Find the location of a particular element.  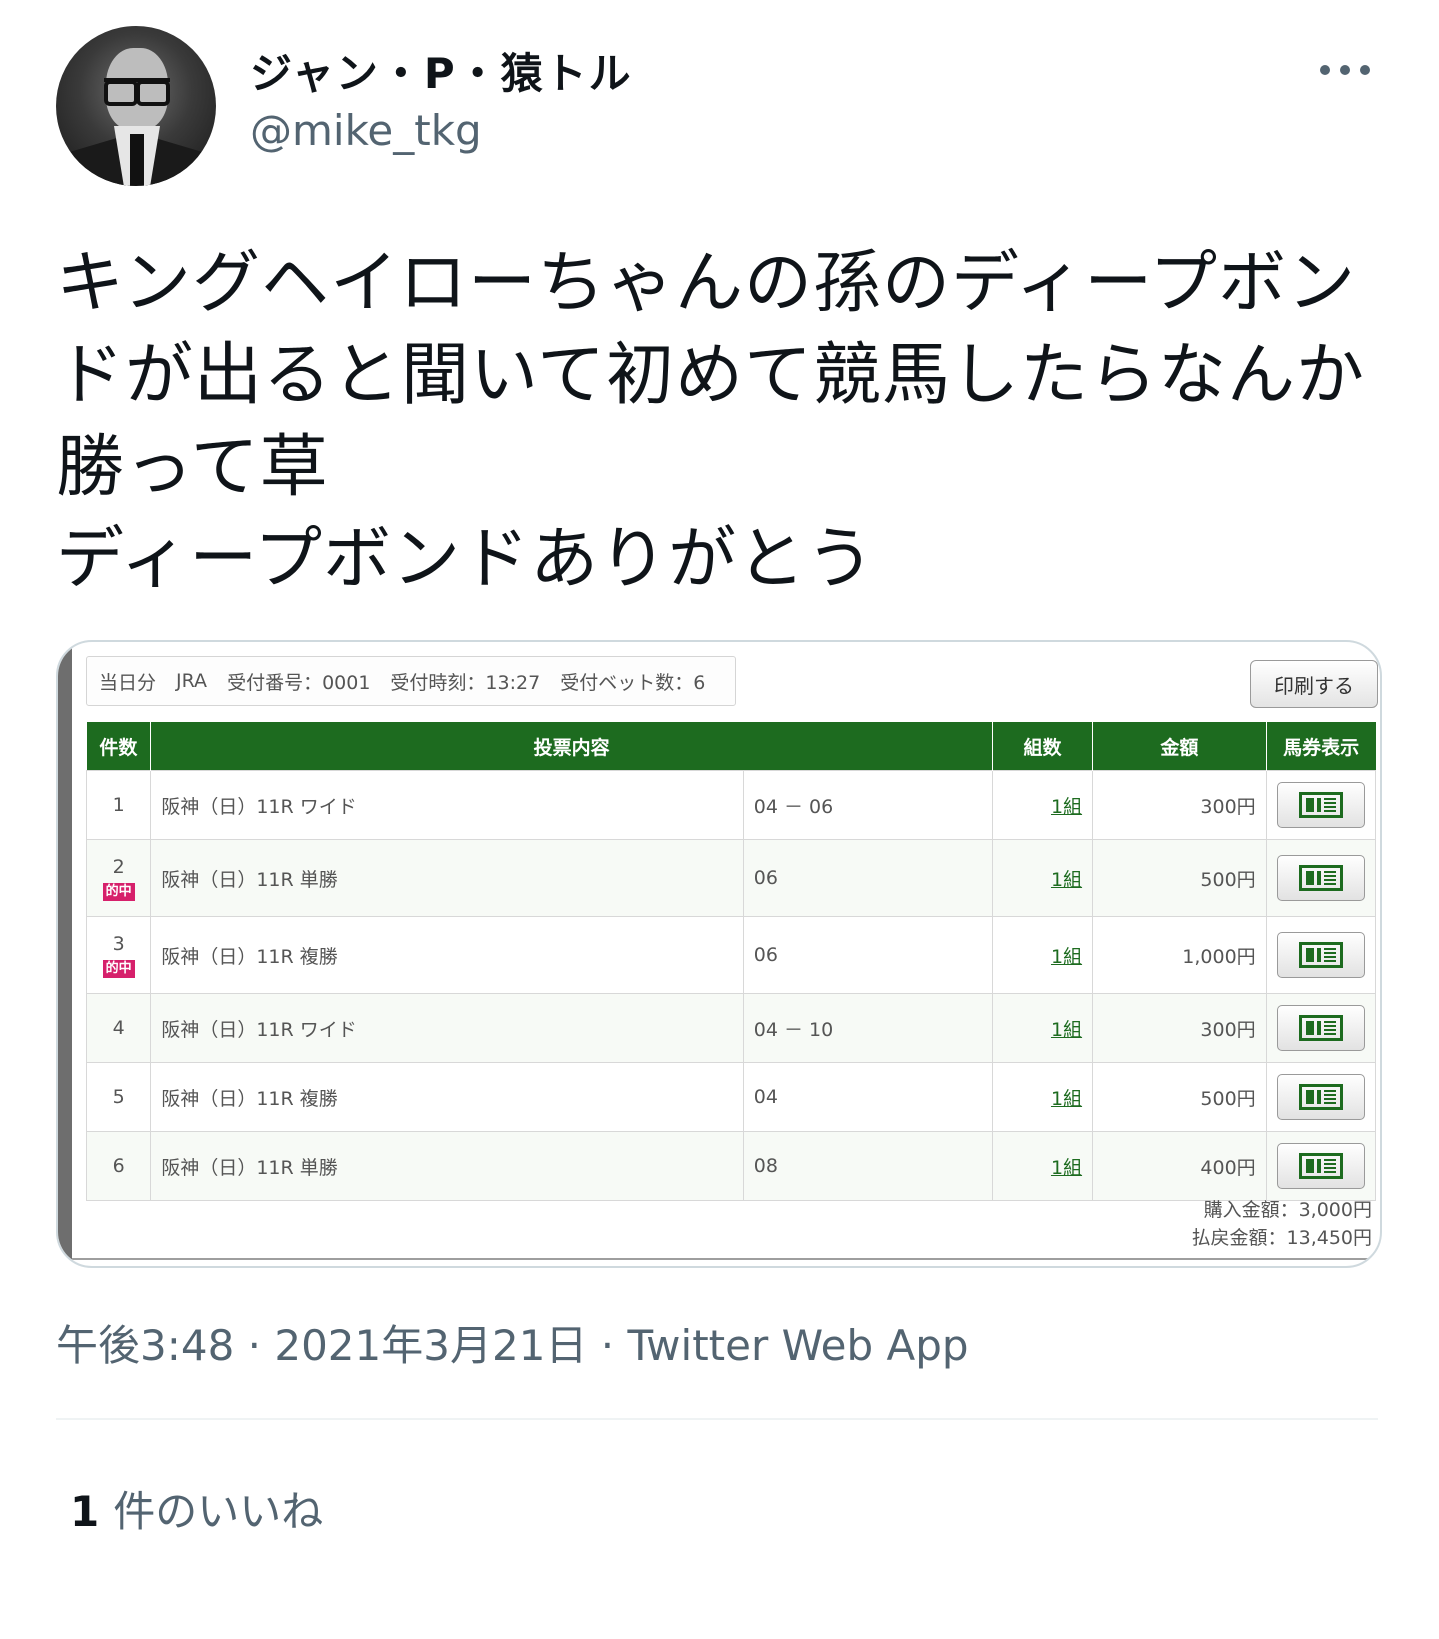

receipt-time: 受付時刻：13:27 is located at coordinates (465, 682).